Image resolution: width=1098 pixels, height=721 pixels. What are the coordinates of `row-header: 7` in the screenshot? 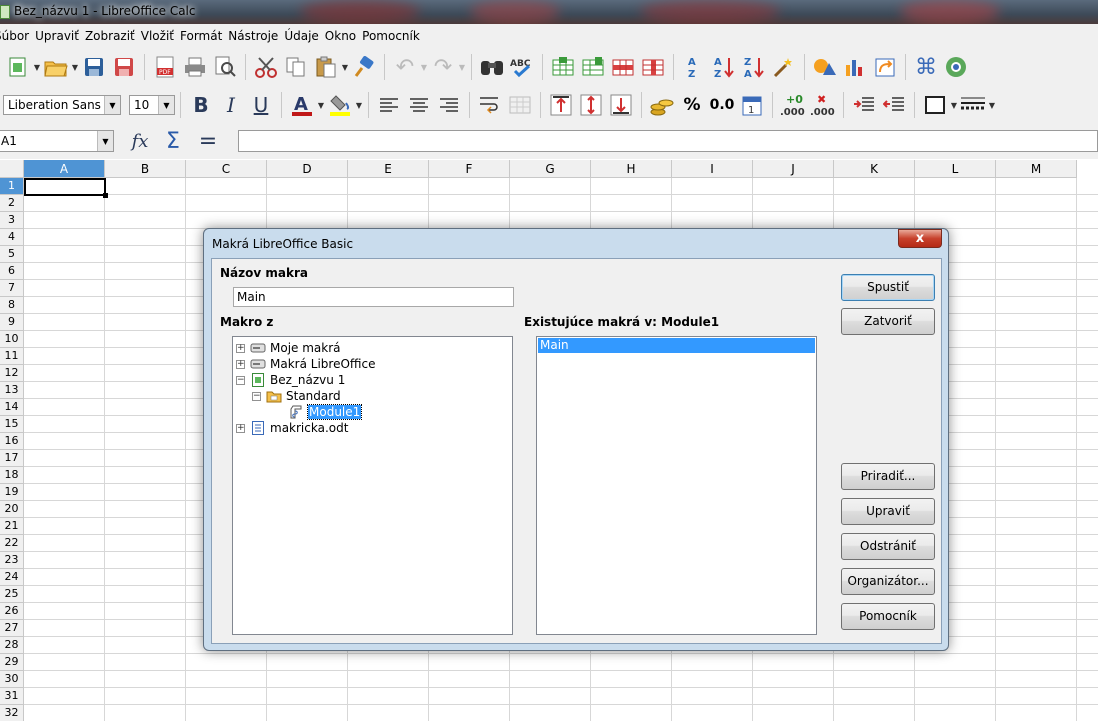 It's located at (12, 288).